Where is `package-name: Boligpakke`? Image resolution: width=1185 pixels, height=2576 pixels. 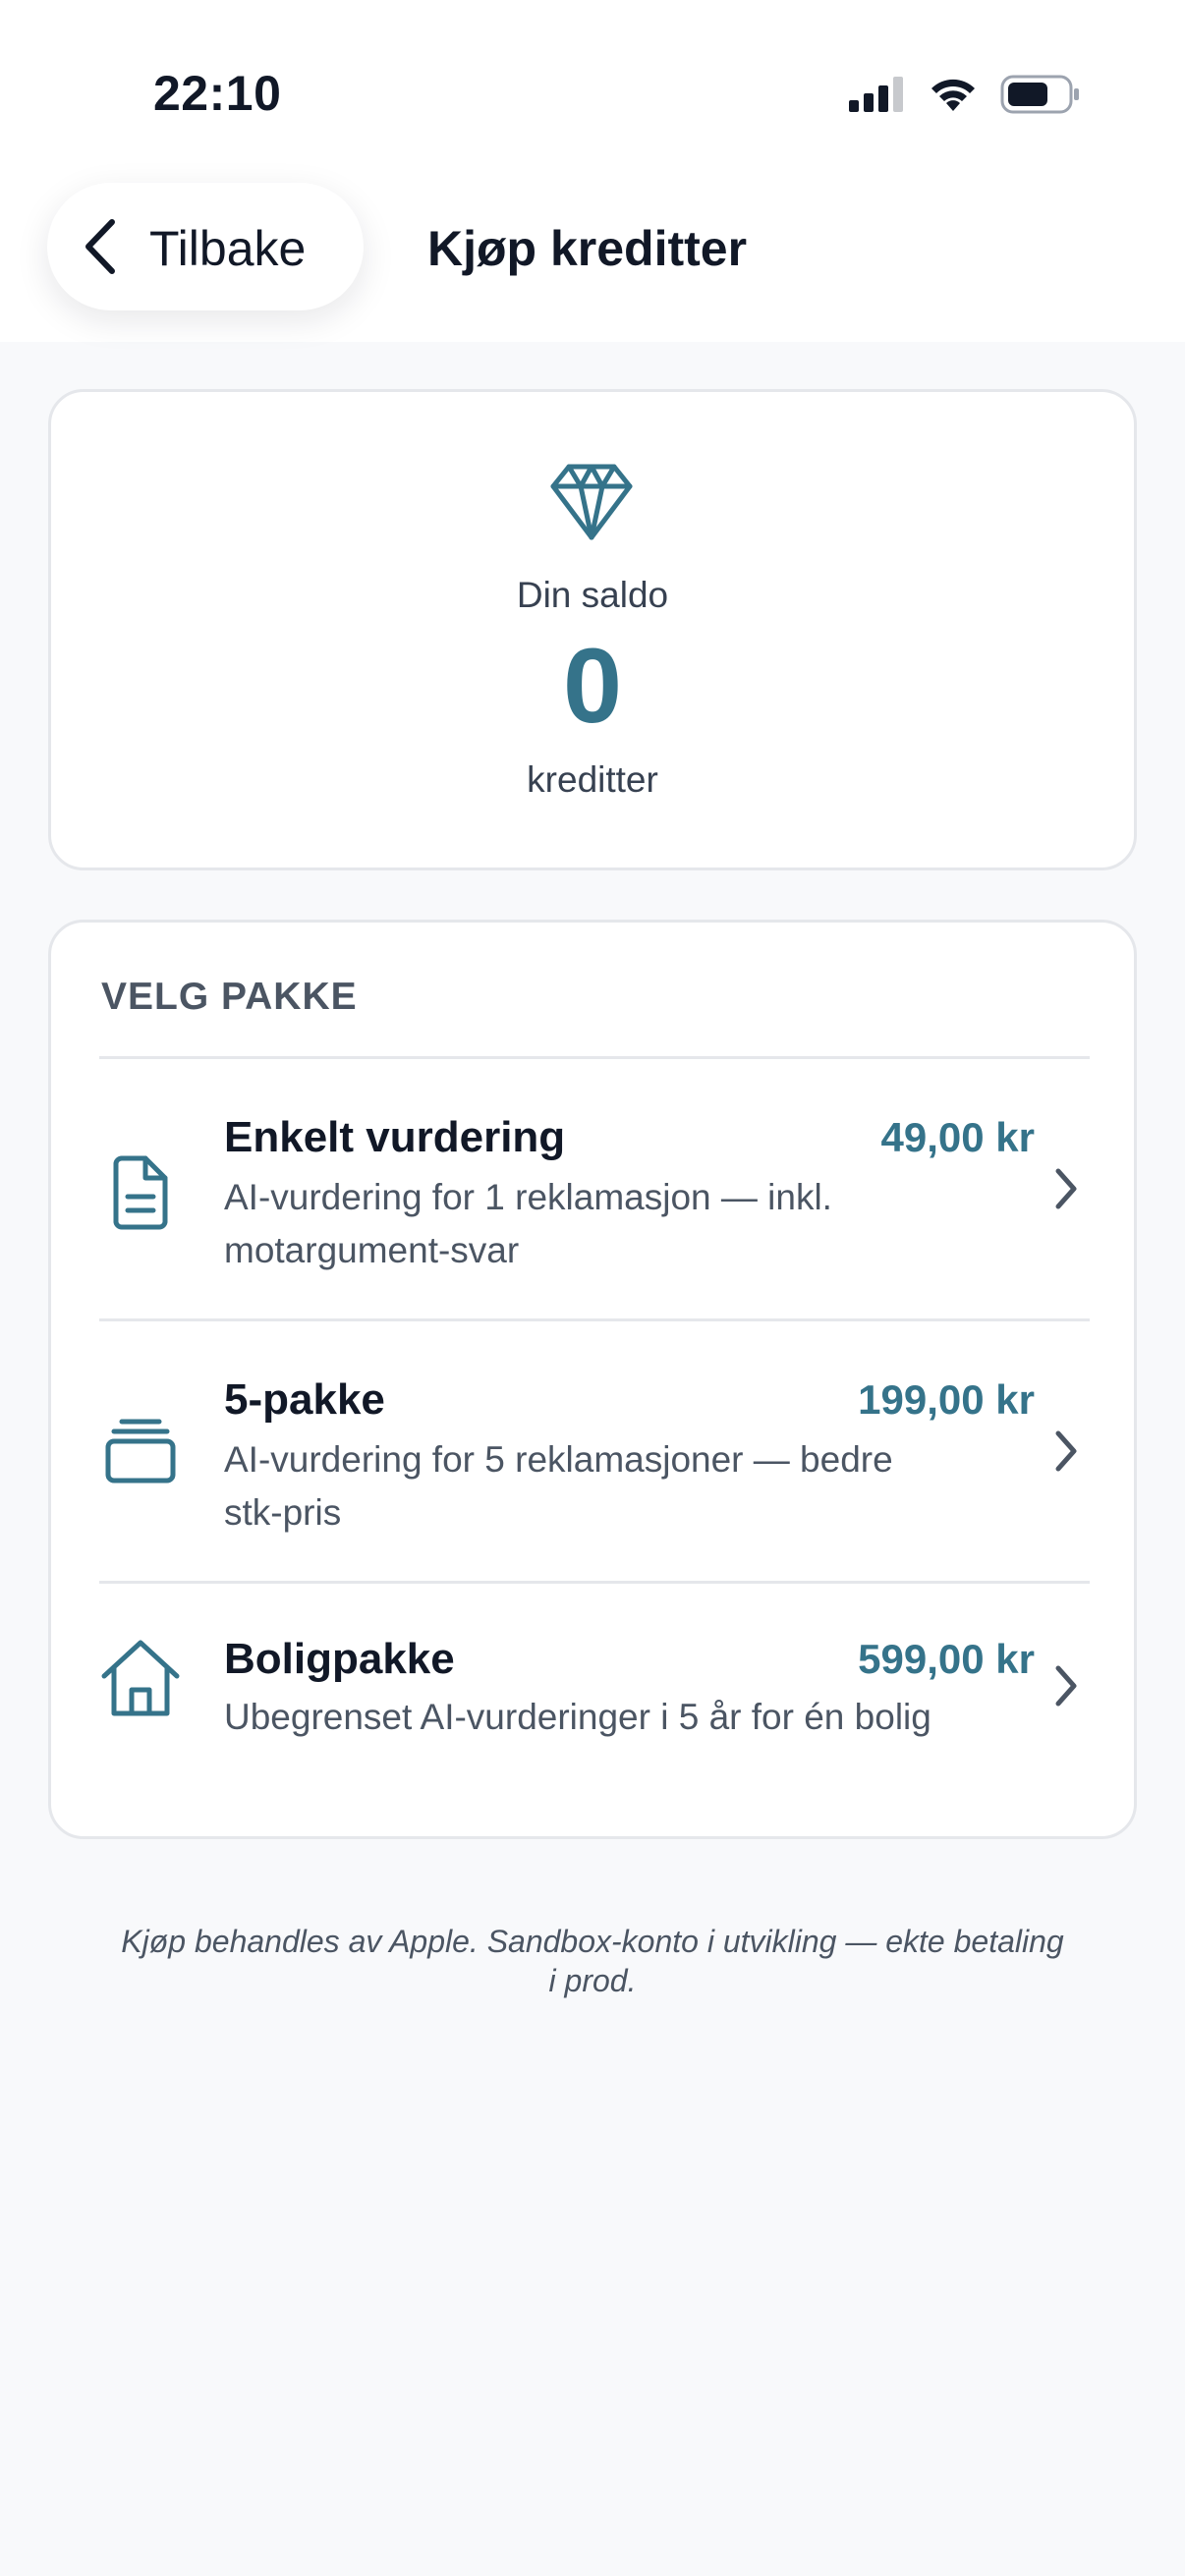 package-name: Boligpakke is located at coordinates (340, 1659).